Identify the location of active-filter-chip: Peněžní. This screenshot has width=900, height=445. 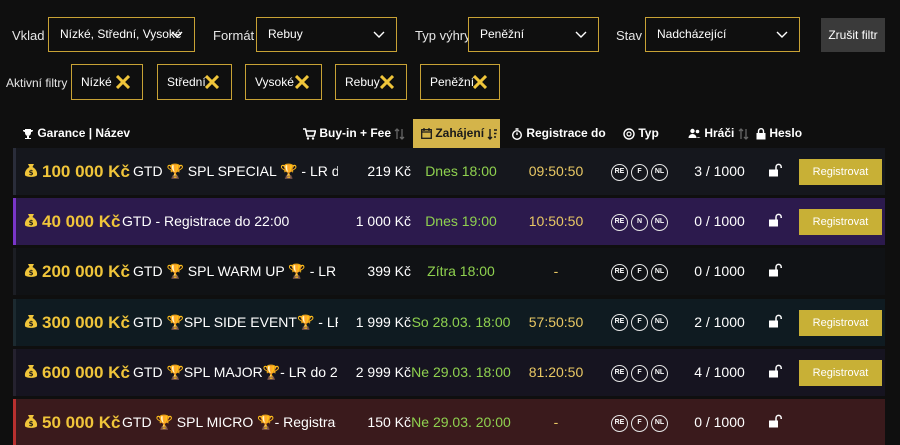
(460, 82).